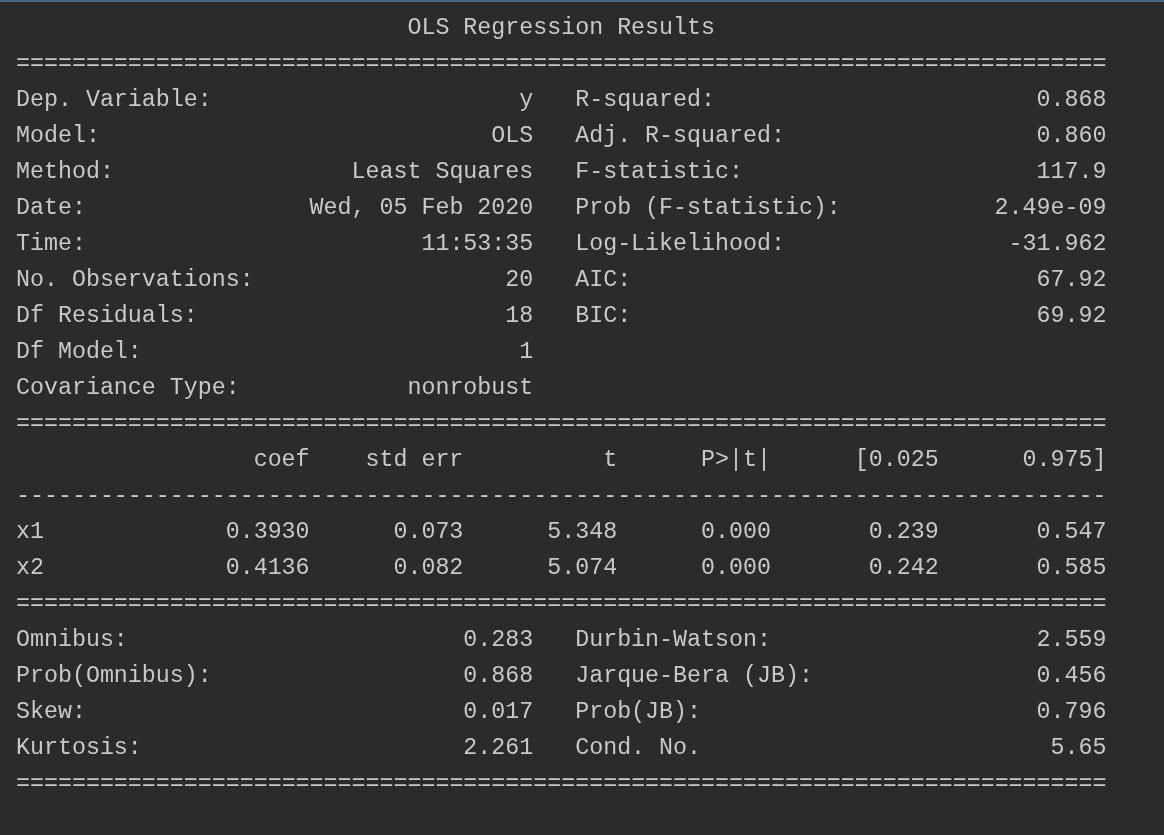 The image size is (1164, 835). Describe the element at coordinates (561, 496) in the screenshot. I see `rule-line: ------------------------------------------------------------------------------` at that location.